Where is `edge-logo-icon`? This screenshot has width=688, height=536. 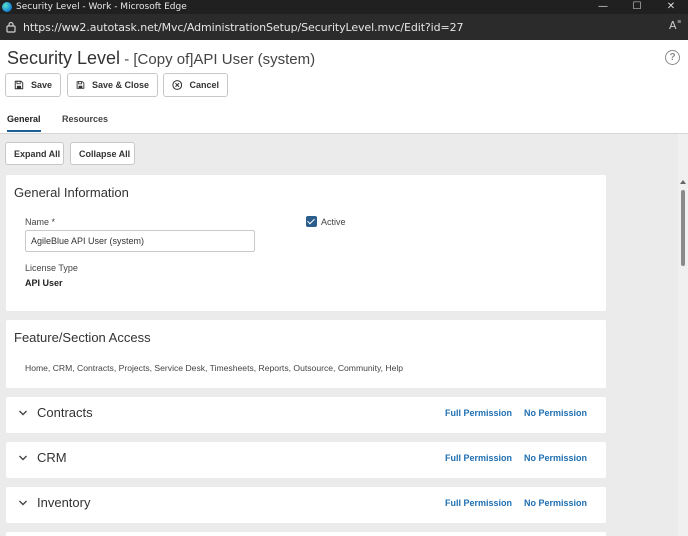 edge-logo-icon is located at coordinates (7, 7).